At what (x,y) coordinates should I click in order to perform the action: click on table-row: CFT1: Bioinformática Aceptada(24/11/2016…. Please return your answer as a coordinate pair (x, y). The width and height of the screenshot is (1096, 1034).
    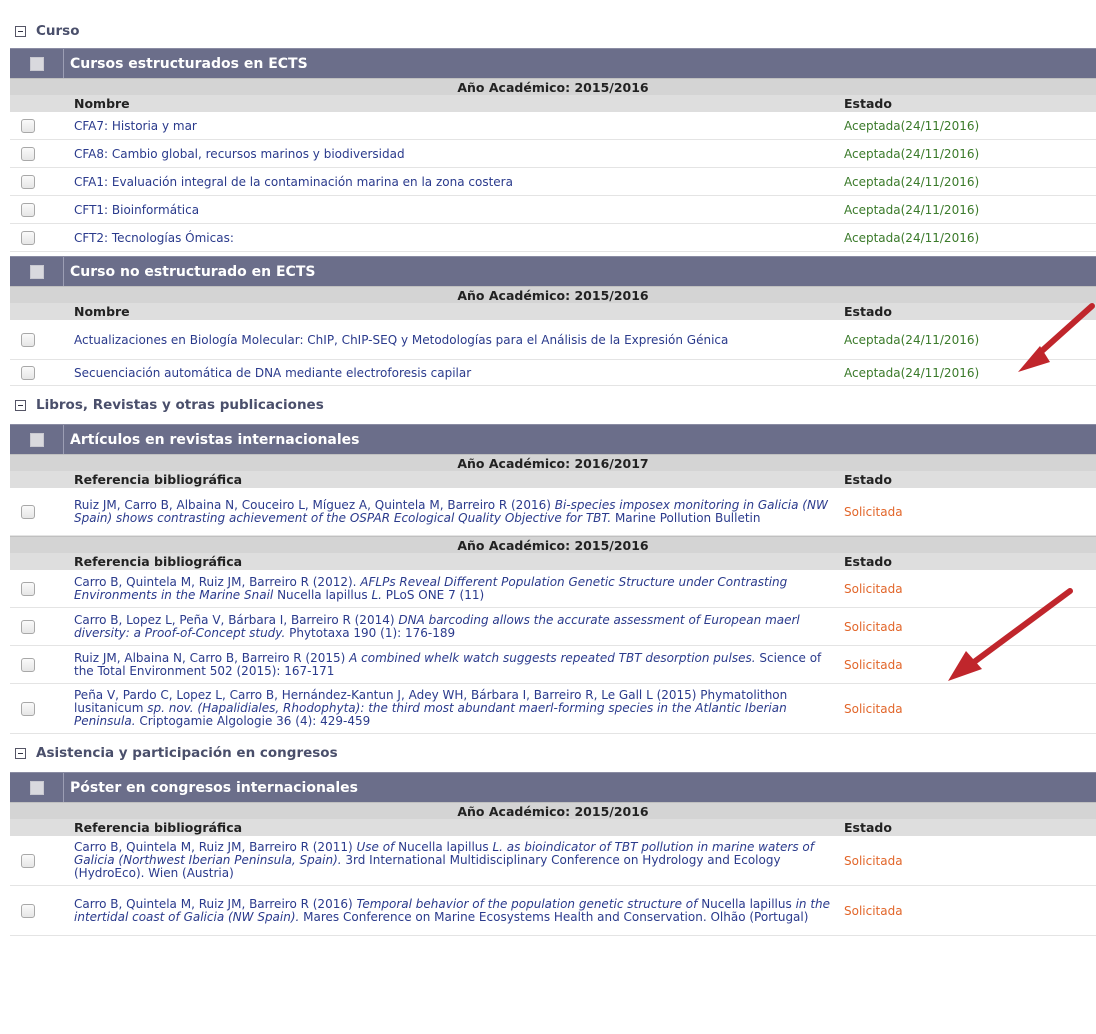
    Looking at the image, I should click on (553, 210).